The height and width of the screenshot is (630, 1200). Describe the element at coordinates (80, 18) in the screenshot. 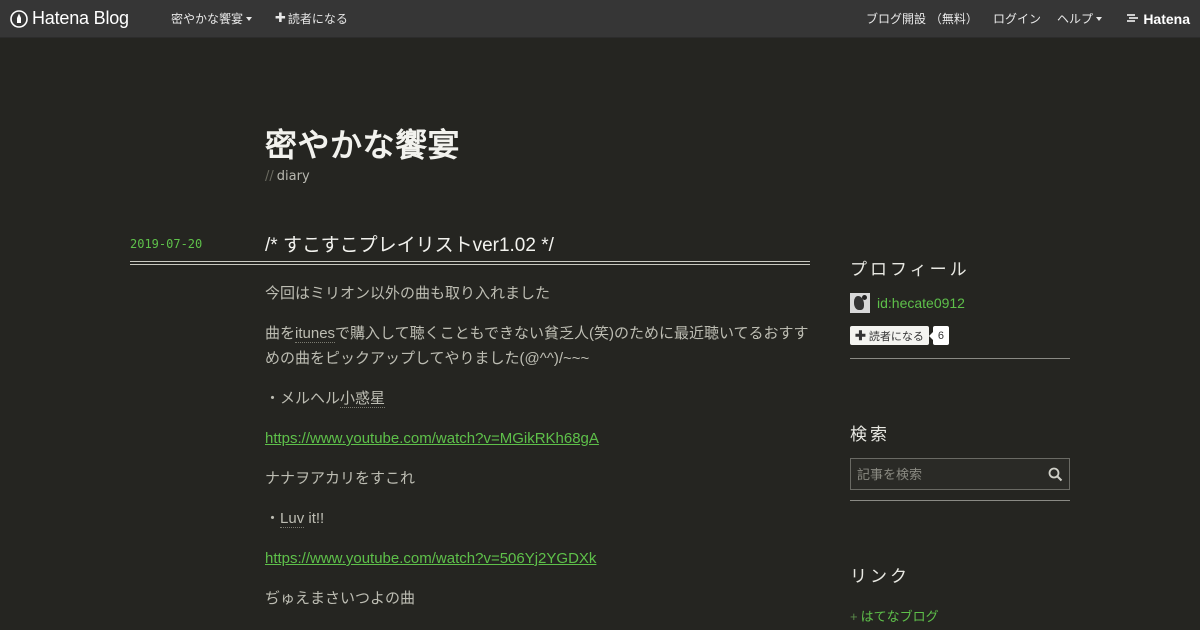

I see `logo-text: Hatena Blog` at that location.